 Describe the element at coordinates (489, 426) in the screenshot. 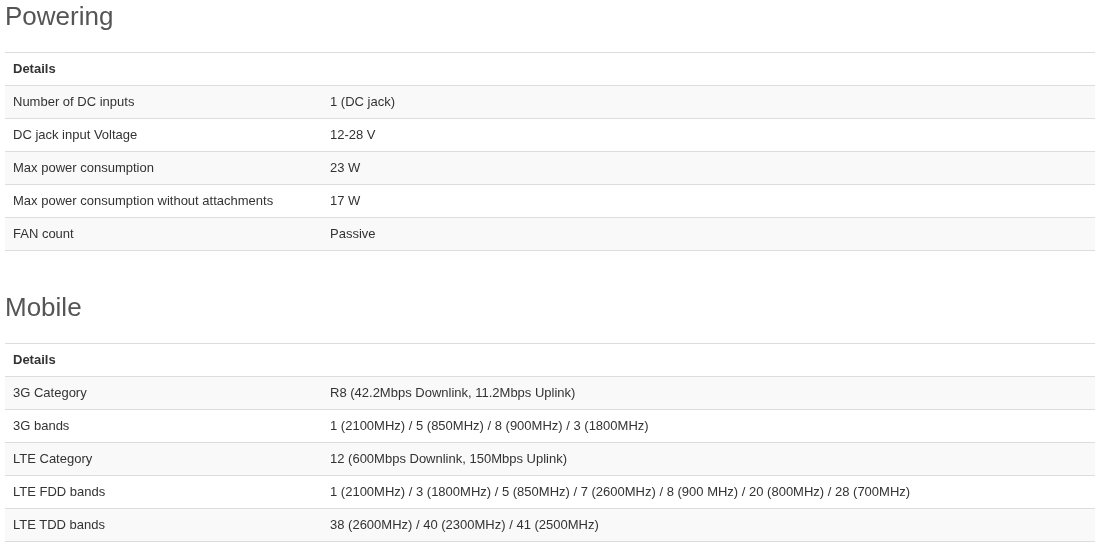

I see `row-value: 1 (2100MHz) / 5 (850MHz) / 8 (900MHz) / 3 (1800MHz)` at that location.